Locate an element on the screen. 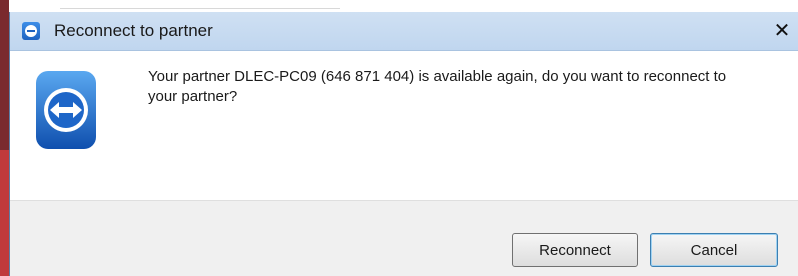  dialog-title: Reconnect to partner is located at coordinates (133, 30).